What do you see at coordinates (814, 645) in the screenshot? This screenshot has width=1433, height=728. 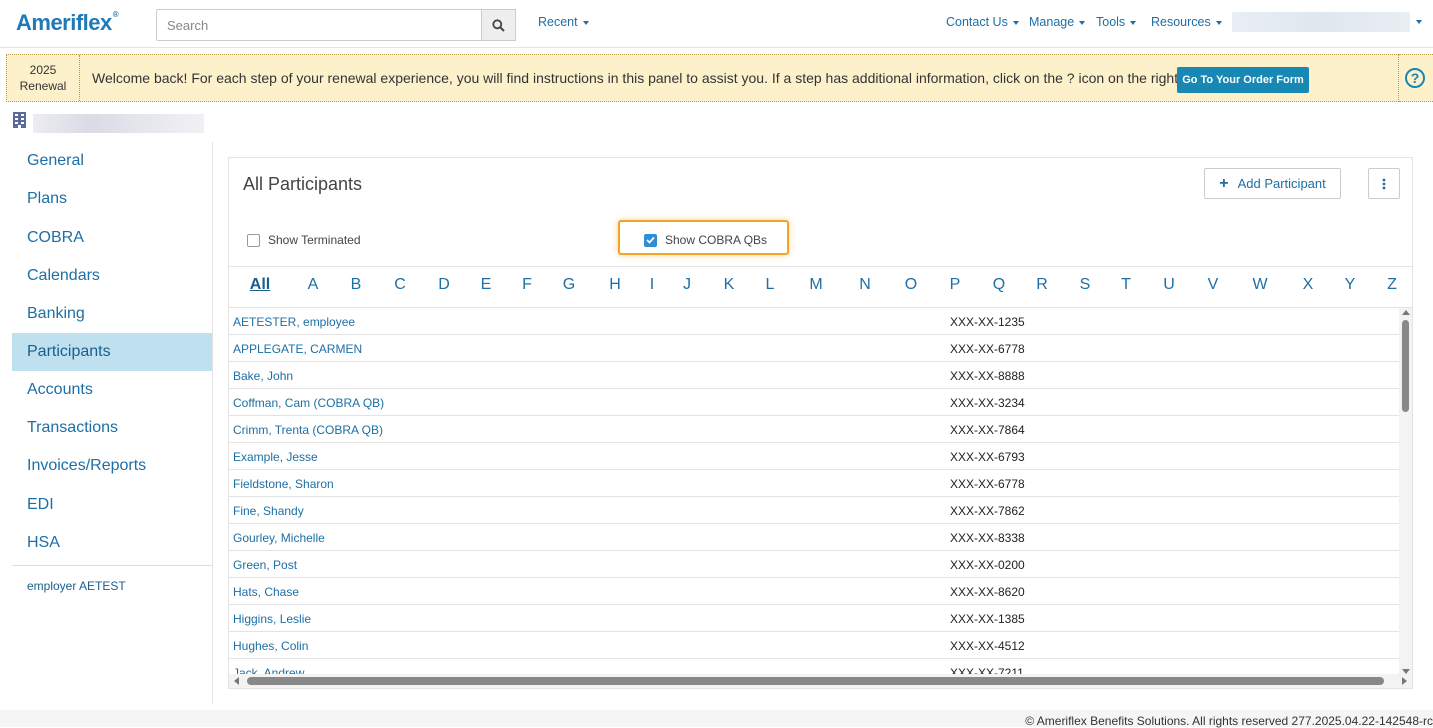 I see `table-row: Hughes, Colin XXX-XX-4512` at bounding box center [814, 645].